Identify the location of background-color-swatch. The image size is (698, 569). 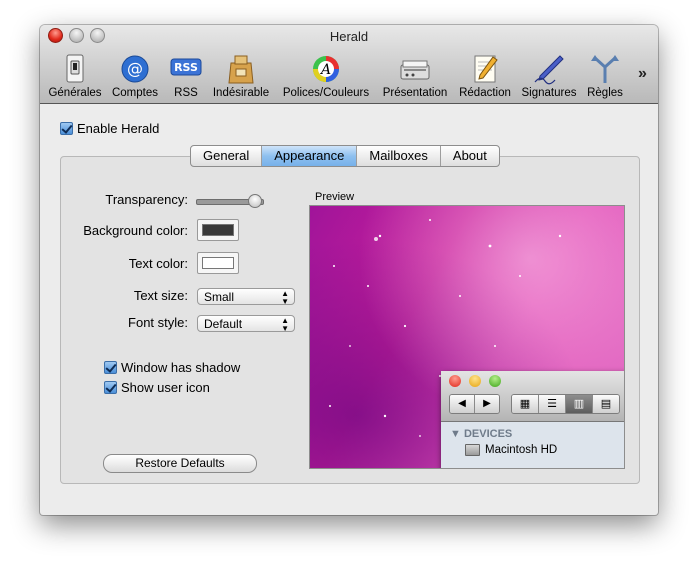
(218, 230).